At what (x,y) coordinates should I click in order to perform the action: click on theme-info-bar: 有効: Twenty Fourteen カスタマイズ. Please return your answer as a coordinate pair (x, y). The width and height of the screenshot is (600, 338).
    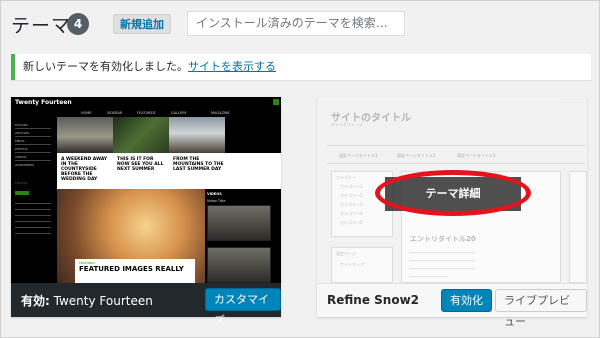
    Looking at the image, I should click on (146, 305).